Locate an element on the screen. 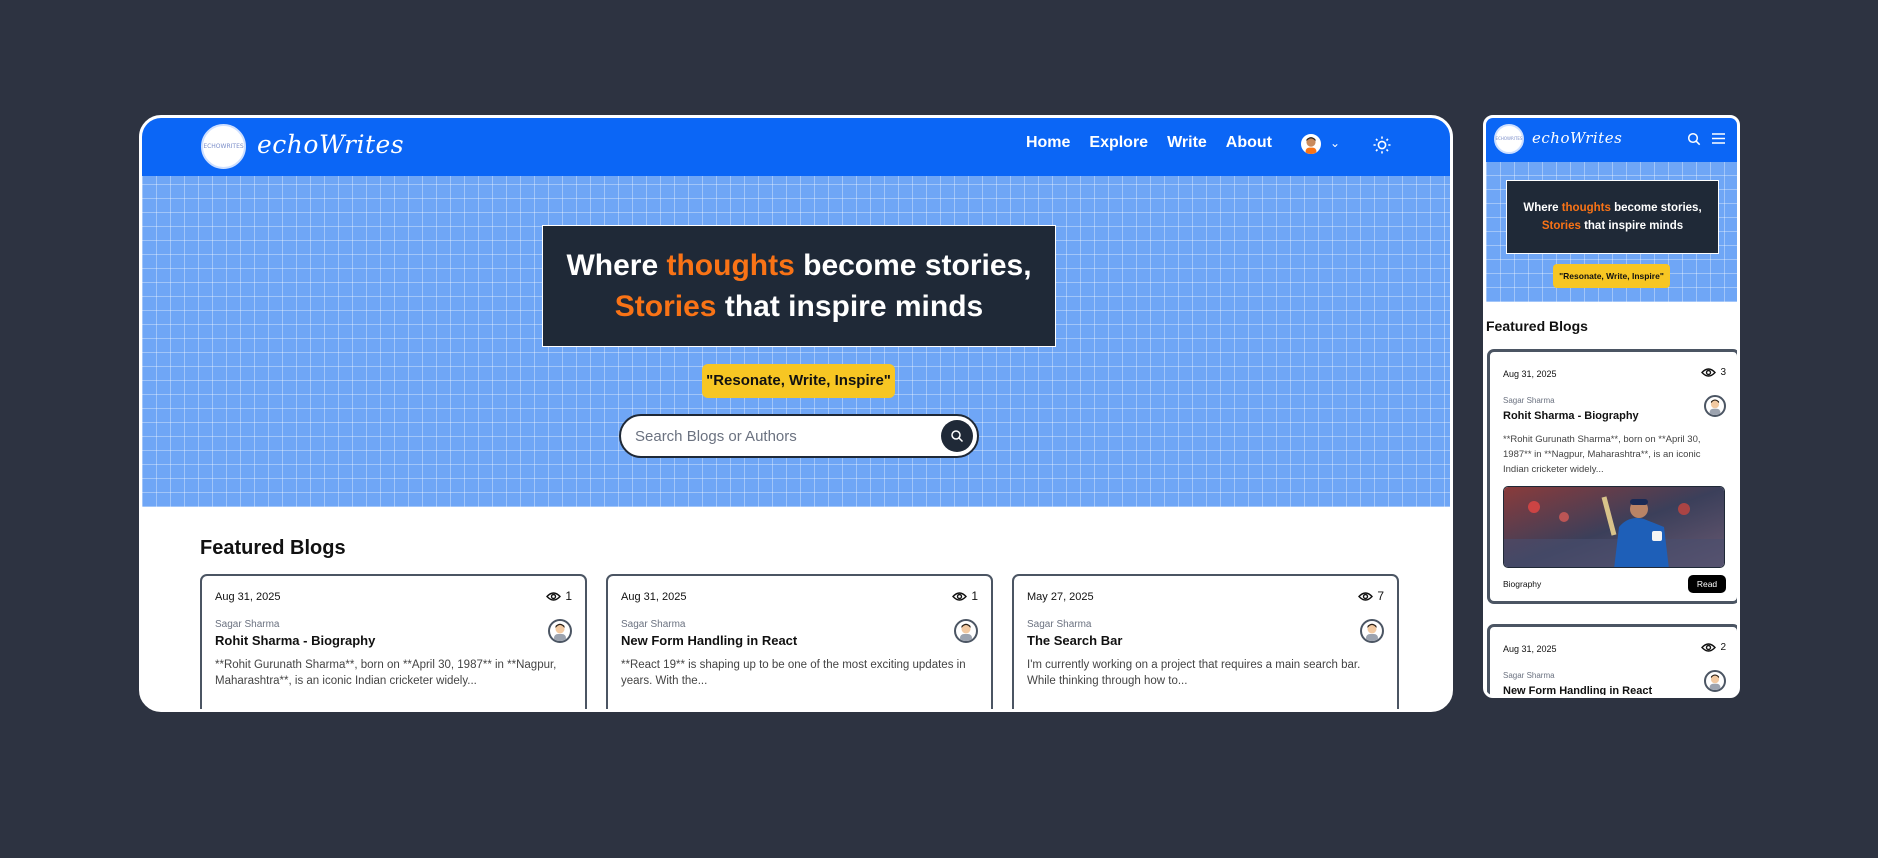  search-button is located at coordinates (957, 436).